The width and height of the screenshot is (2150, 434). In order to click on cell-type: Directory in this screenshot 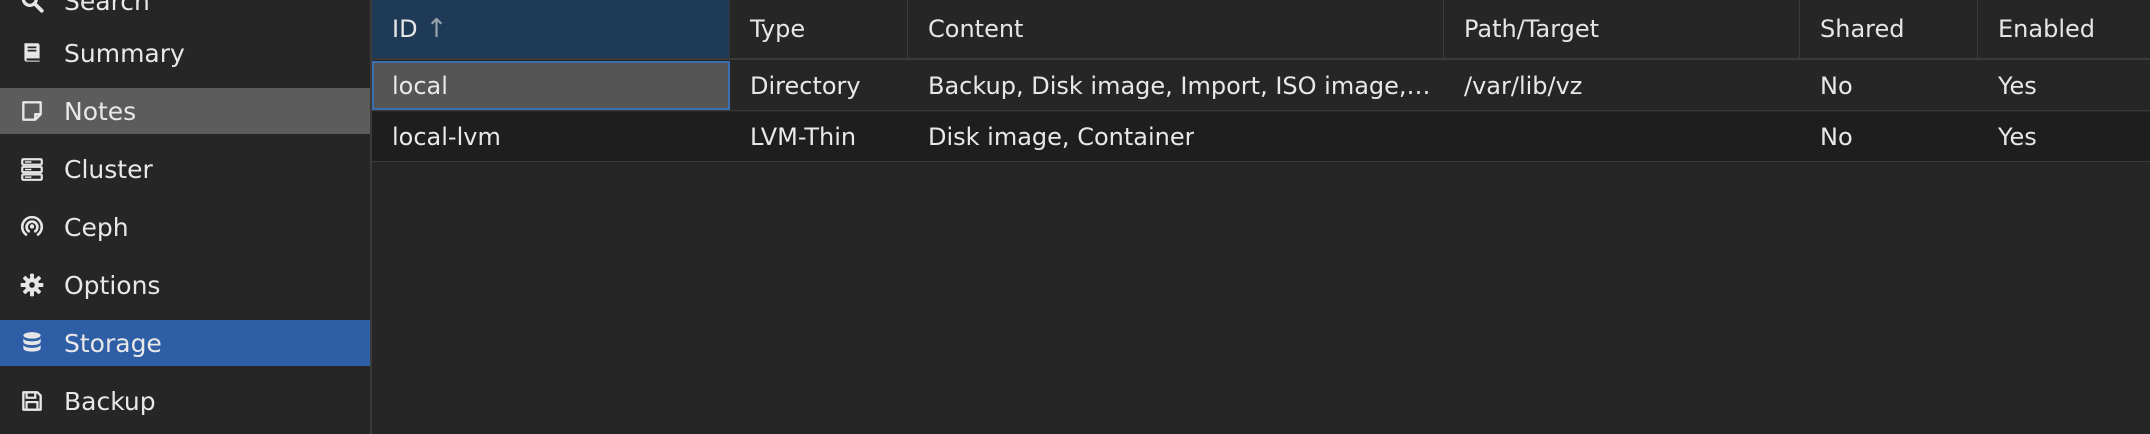, I will do `click(819, 85)`.